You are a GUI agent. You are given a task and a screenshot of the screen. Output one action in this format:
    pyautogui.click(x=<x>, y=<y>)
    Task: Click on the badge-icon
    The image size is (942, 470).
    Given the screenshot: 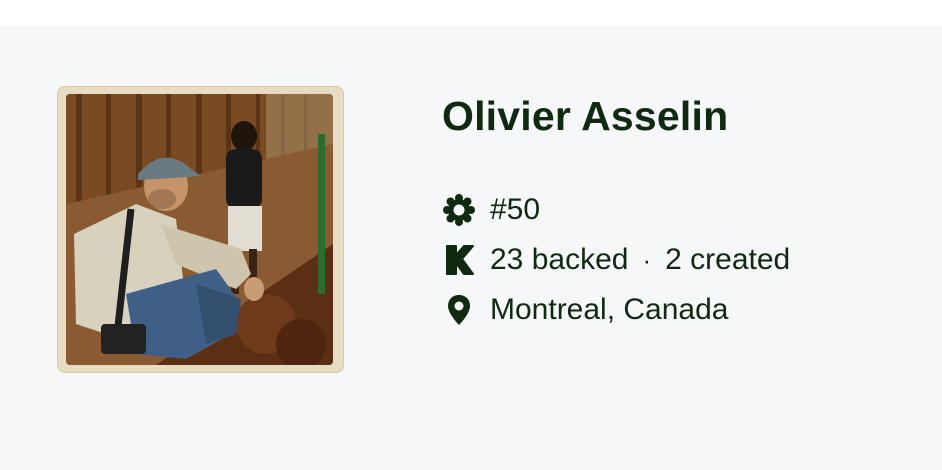 What is the action you would take?
    pyautogui.click(x=459, y=210)
    